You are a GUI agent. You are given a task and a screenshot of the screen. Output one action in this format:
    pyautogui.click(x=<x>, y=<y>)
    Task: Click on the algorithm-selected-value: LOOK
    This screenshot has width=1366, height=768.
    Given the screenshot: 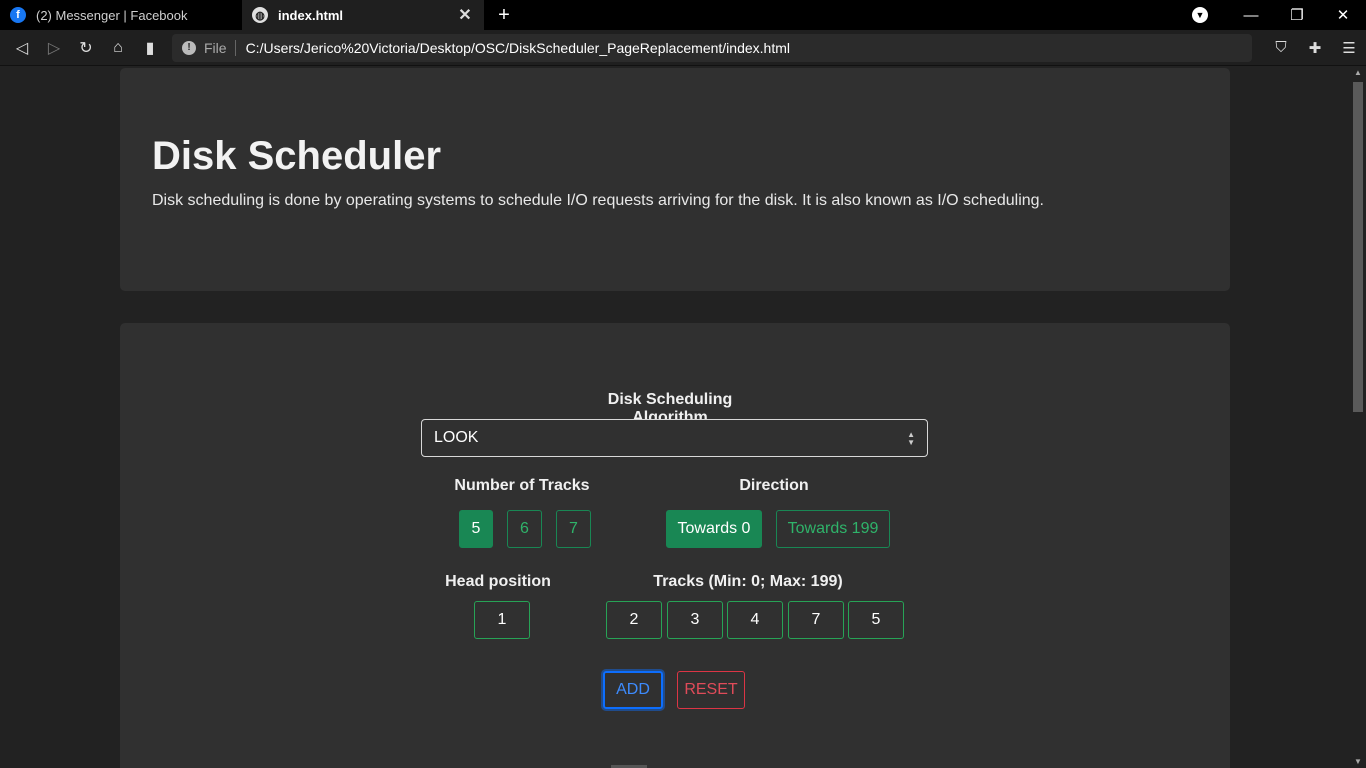 What is the action you would take?
    pyautogui.click(x=456, y=437)
    